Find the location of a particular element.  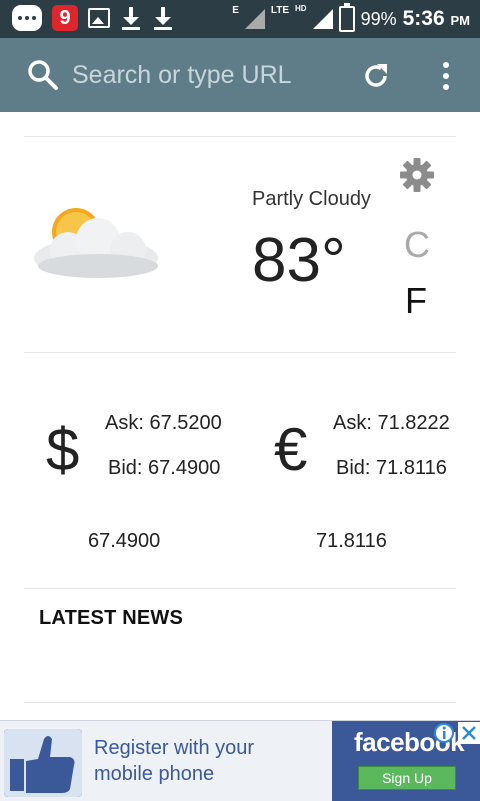

overflow-menu-icon is located at coordinates (446, 76).